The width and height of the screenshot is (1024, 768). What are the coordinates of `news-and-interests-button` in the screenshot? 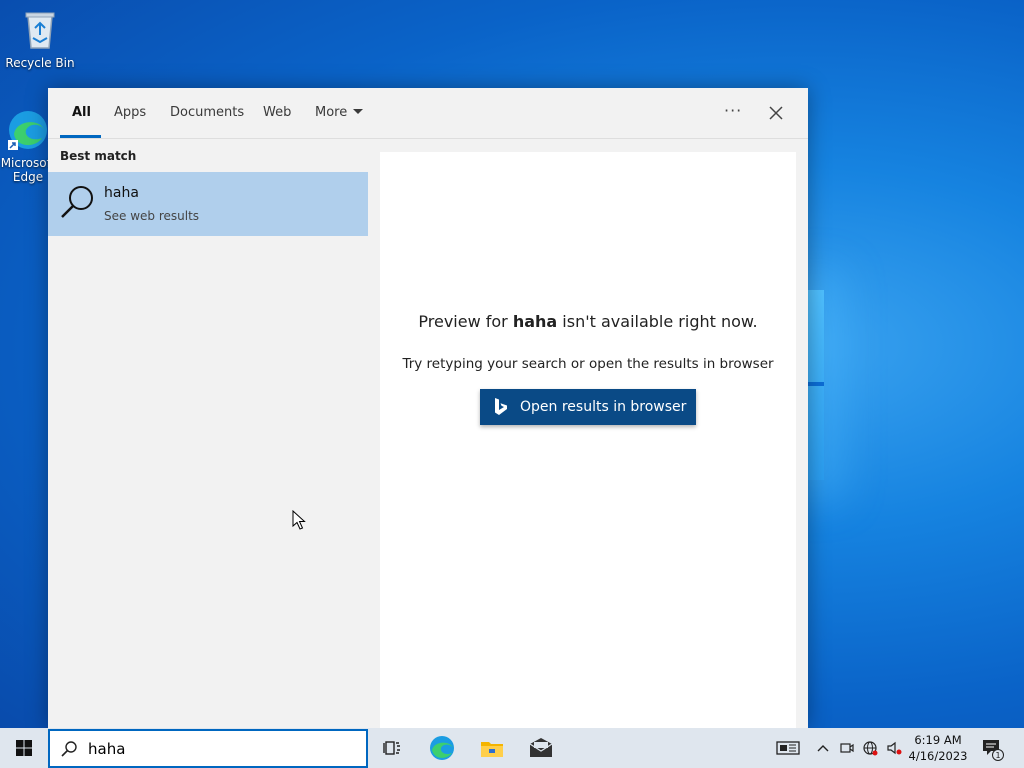 It's located at (788, 748).